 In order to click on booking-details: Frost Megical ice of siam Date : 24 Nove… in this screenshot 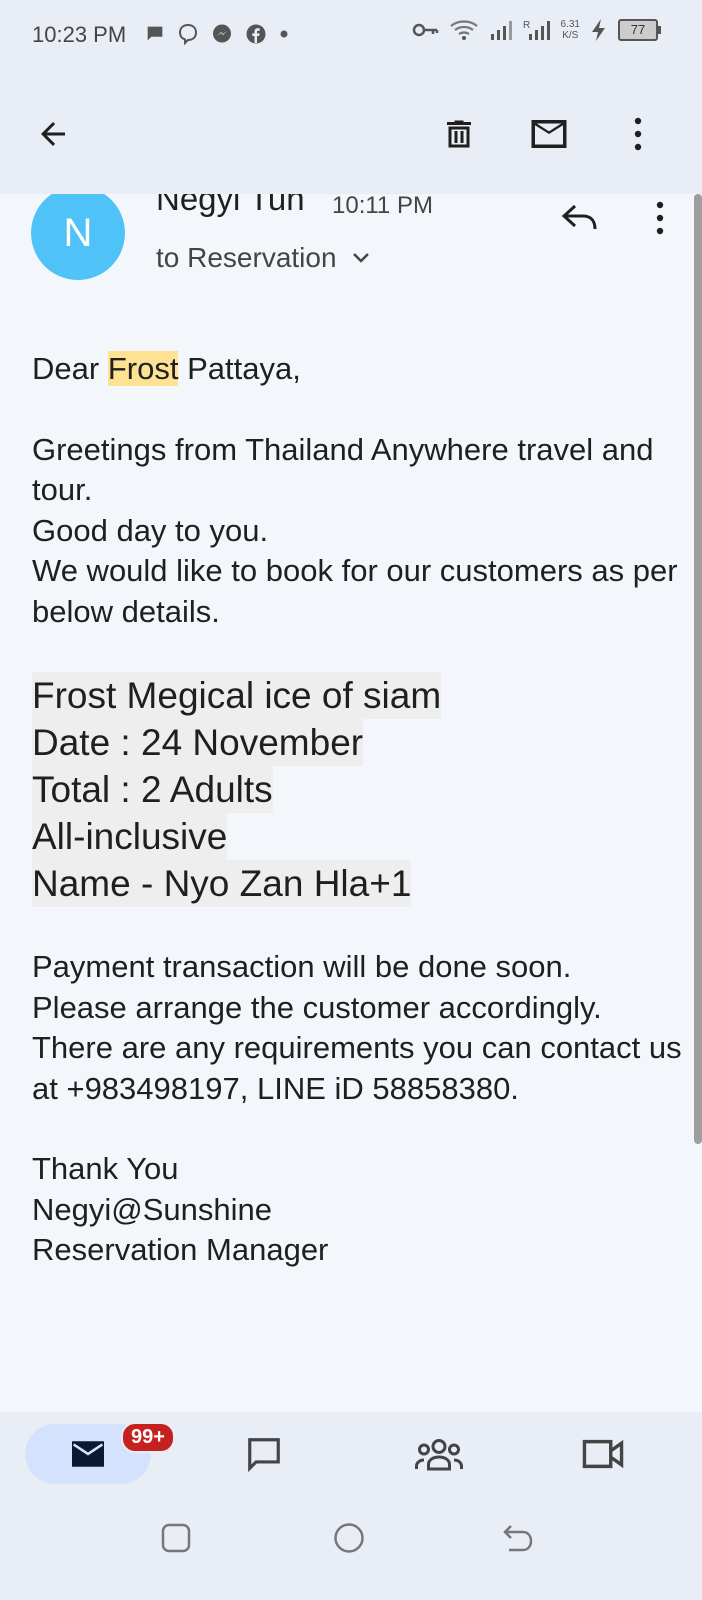, I will do `click(357, 789)`.